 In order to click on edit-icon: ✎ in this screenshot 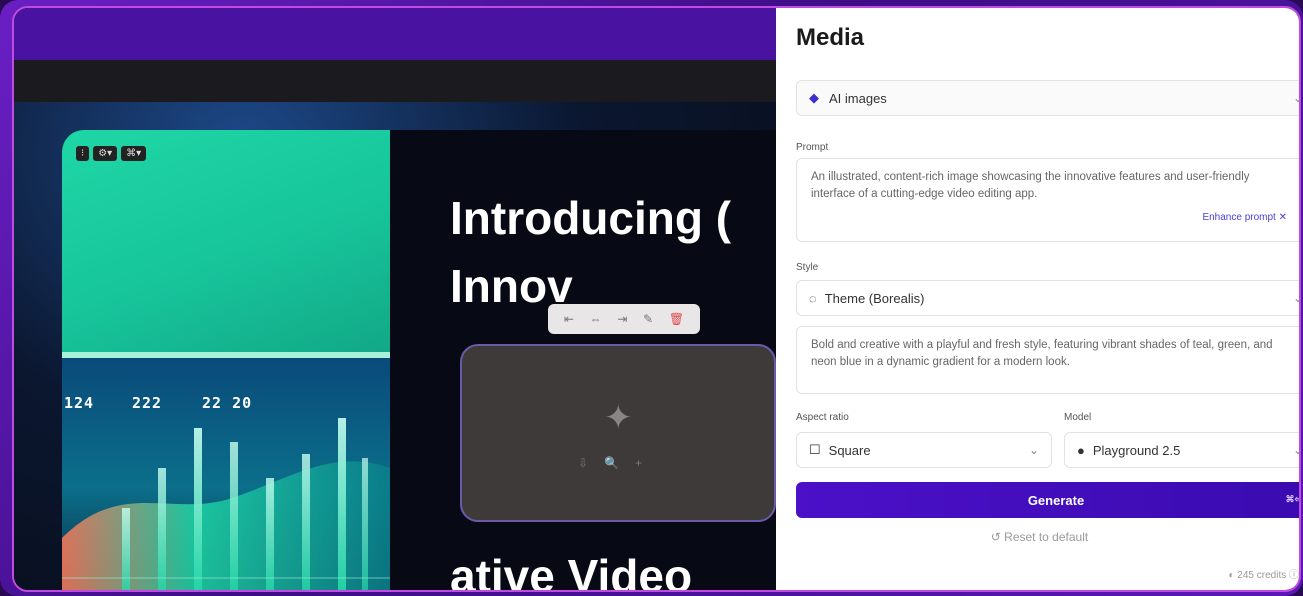, I will do `click(648, 319)`.